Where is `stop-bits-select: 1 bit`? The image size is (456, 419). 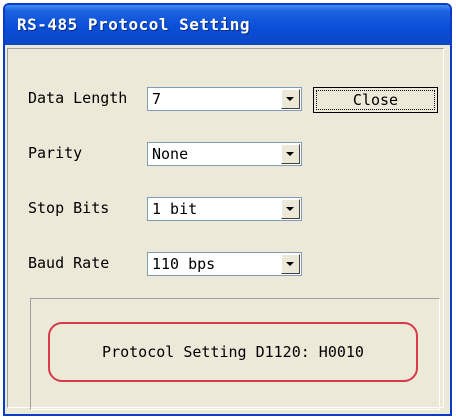 stop-bits-select: 1 bit is located at coordinates (224, 209).